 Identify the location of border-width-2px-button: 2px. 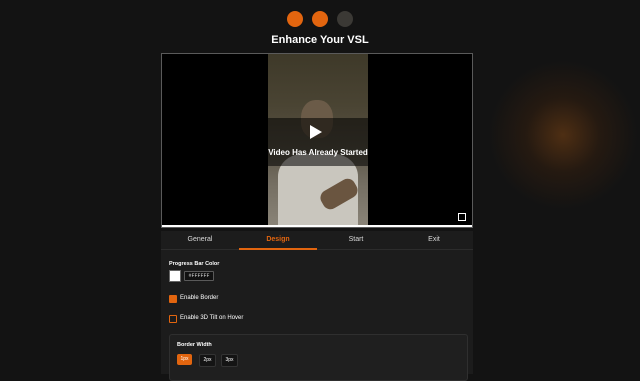
(207, 360).